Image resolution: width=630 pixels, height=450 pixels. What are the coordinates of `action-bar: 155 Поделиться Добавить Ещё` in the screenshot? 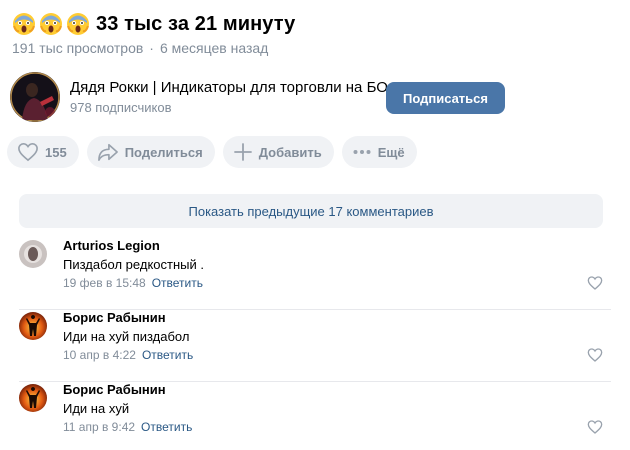 It's located at (212, 152).